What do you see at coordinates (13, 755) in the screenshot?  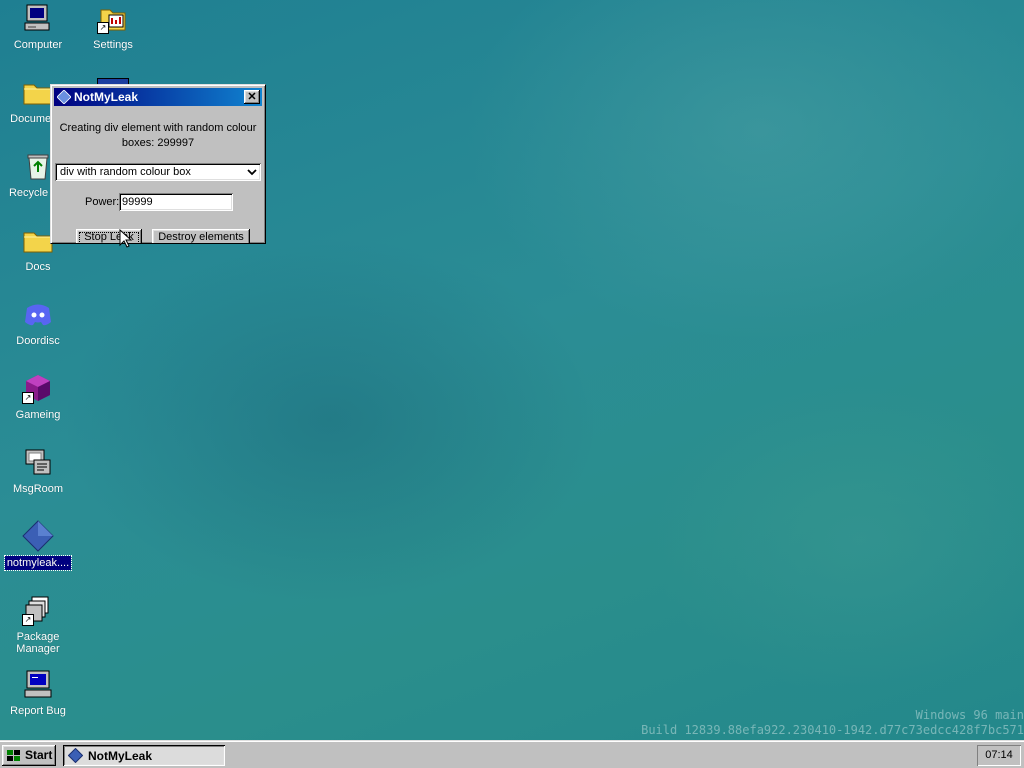 I see `start-logo-icon` at bounding box center [13, 755].